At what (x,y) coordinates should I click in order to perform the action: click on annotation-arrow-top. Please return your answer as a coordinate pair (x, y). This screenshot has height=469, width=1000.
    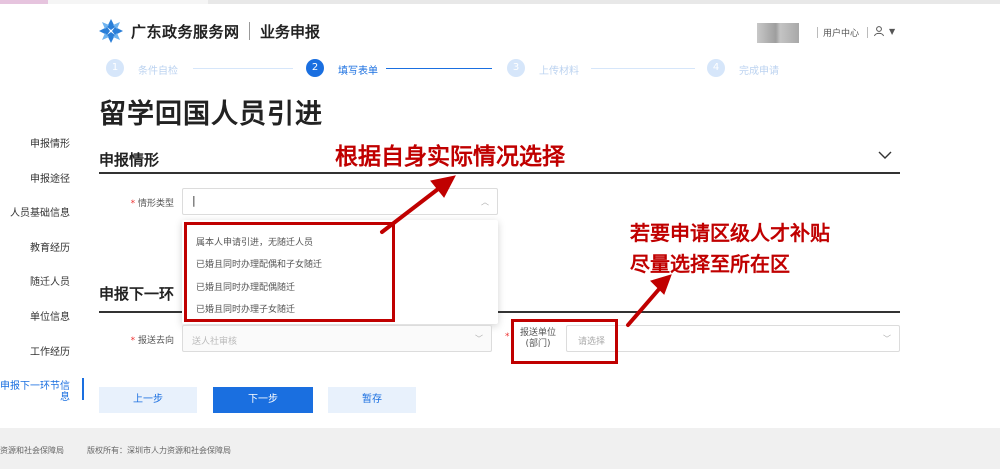
    Looking at the image, I should click on (412, 209).